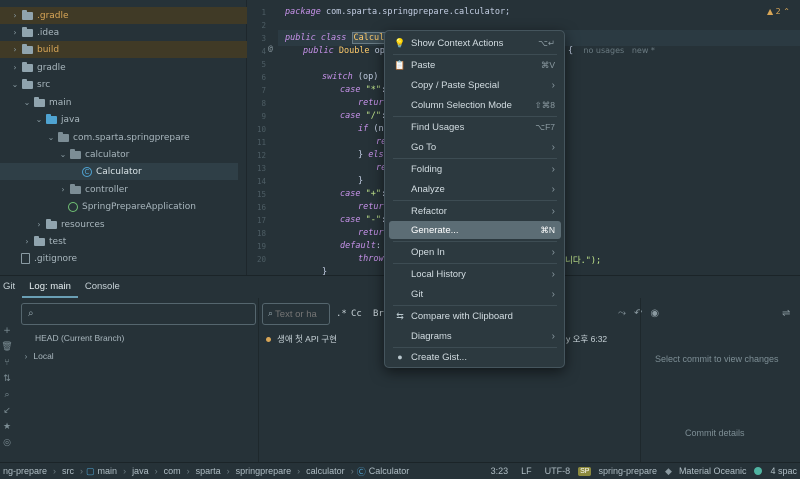 This screenshot has height=479, width=800. What do you see at coordinates (172, 471) in the screenshot?
I see `breadcrumb-com: com` at bounding box center [172, 471].